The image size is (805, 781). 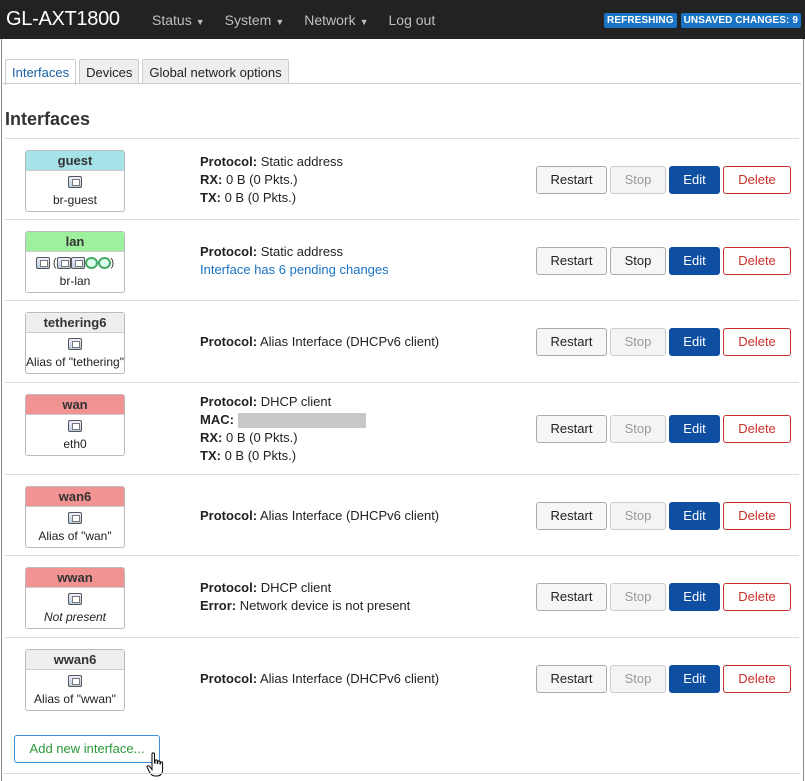 I want to click on interface-badge: wan6 Alias of "wan", so click(x=75, y=517).